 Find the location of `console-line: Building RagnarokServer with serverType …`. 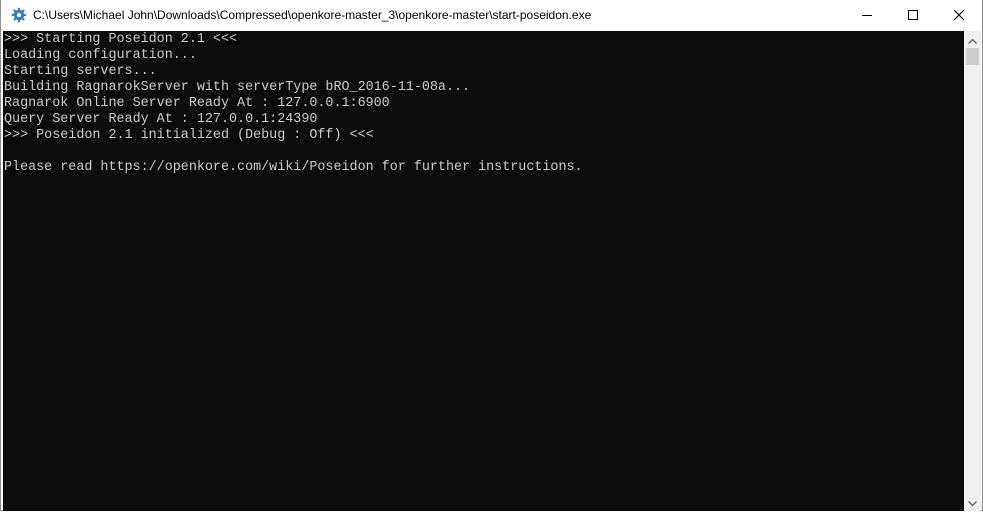

console-line: Building RagnarokServer with serverType … is located at coordinates (237, 87).